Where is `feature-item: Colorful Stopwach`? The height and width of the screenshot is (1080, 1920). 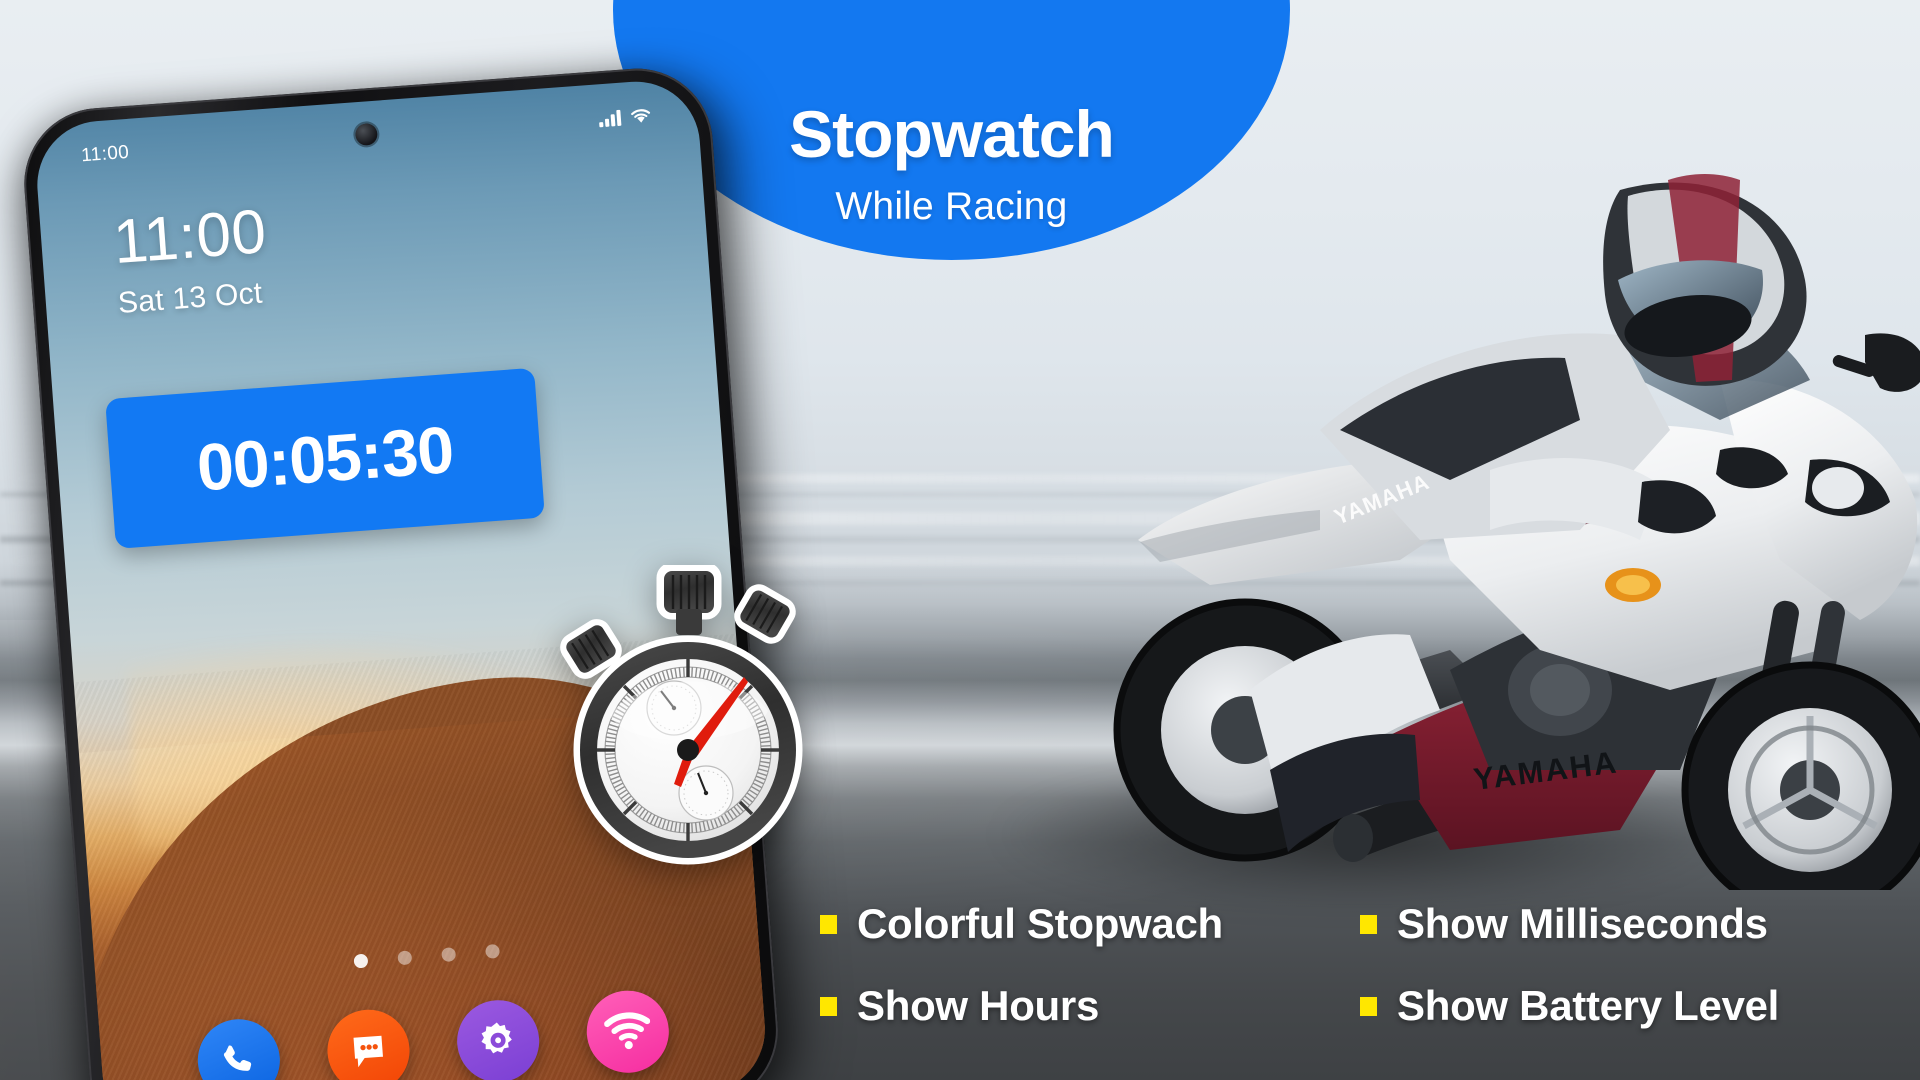 feature-item: Colorful Stopwach is located at coordinates (1090, 924).